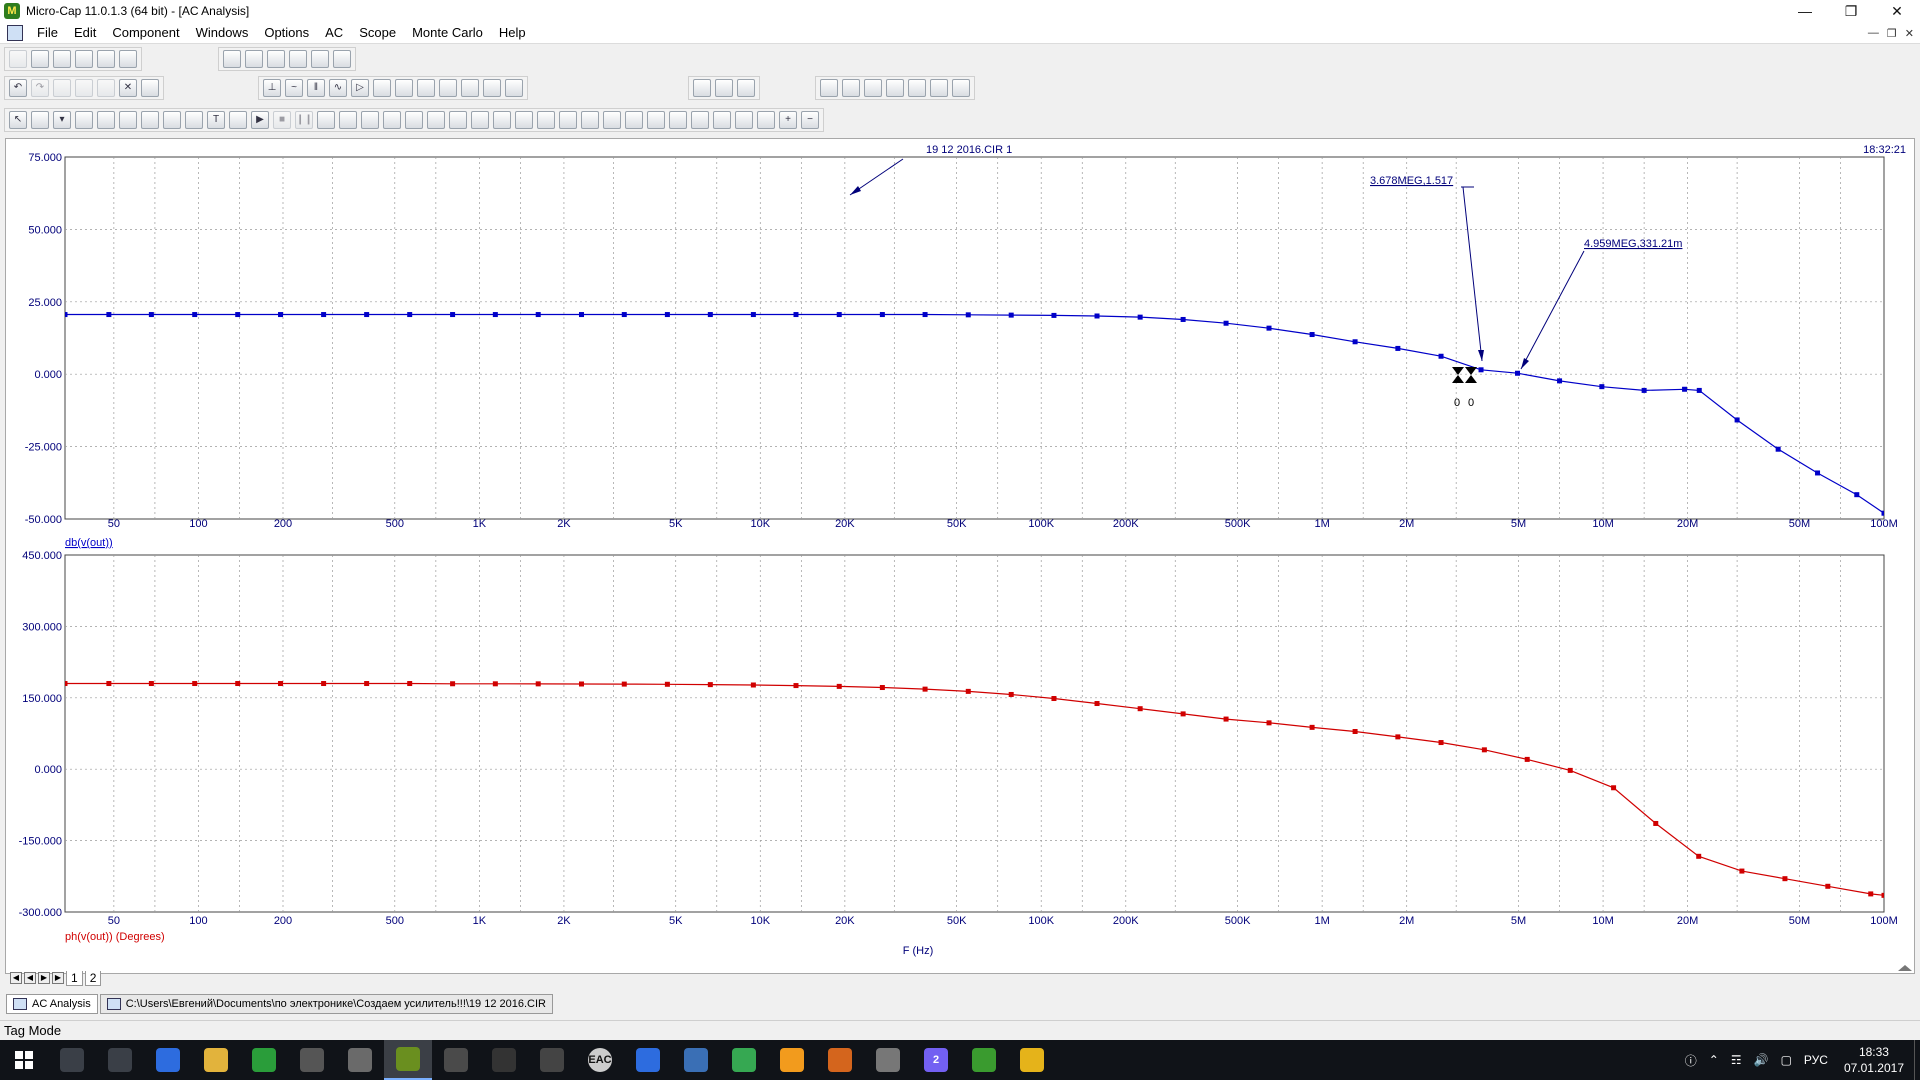  What do you see at coordinates (342, 59) in the screenshot?
I see `calculator-tool-icon` at bounding box center [342, 59].